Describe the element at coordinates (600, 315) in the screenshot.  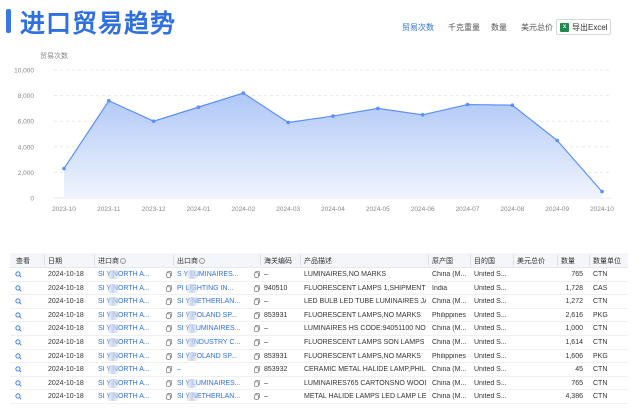
I see `cell-quantity-unit: PKG` at that location.